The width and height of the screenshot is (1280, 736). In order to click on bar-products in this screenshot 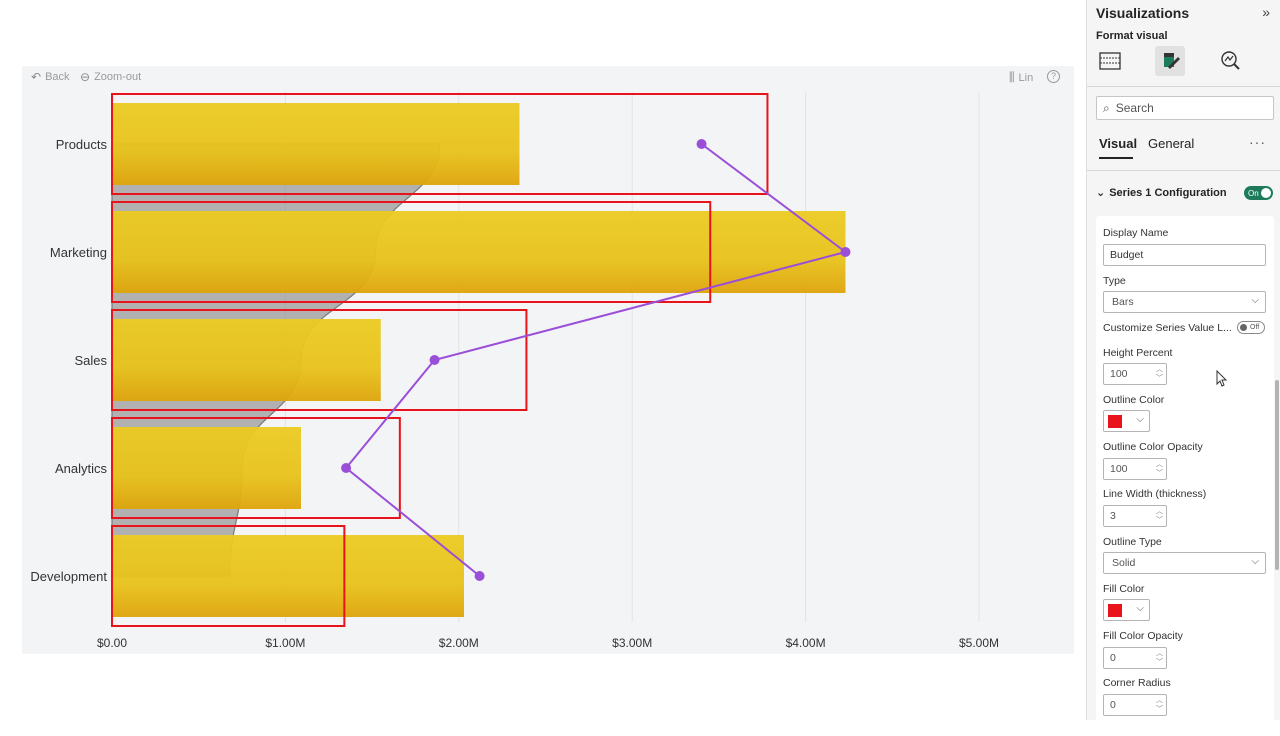, I will do `click(316, 144)`.